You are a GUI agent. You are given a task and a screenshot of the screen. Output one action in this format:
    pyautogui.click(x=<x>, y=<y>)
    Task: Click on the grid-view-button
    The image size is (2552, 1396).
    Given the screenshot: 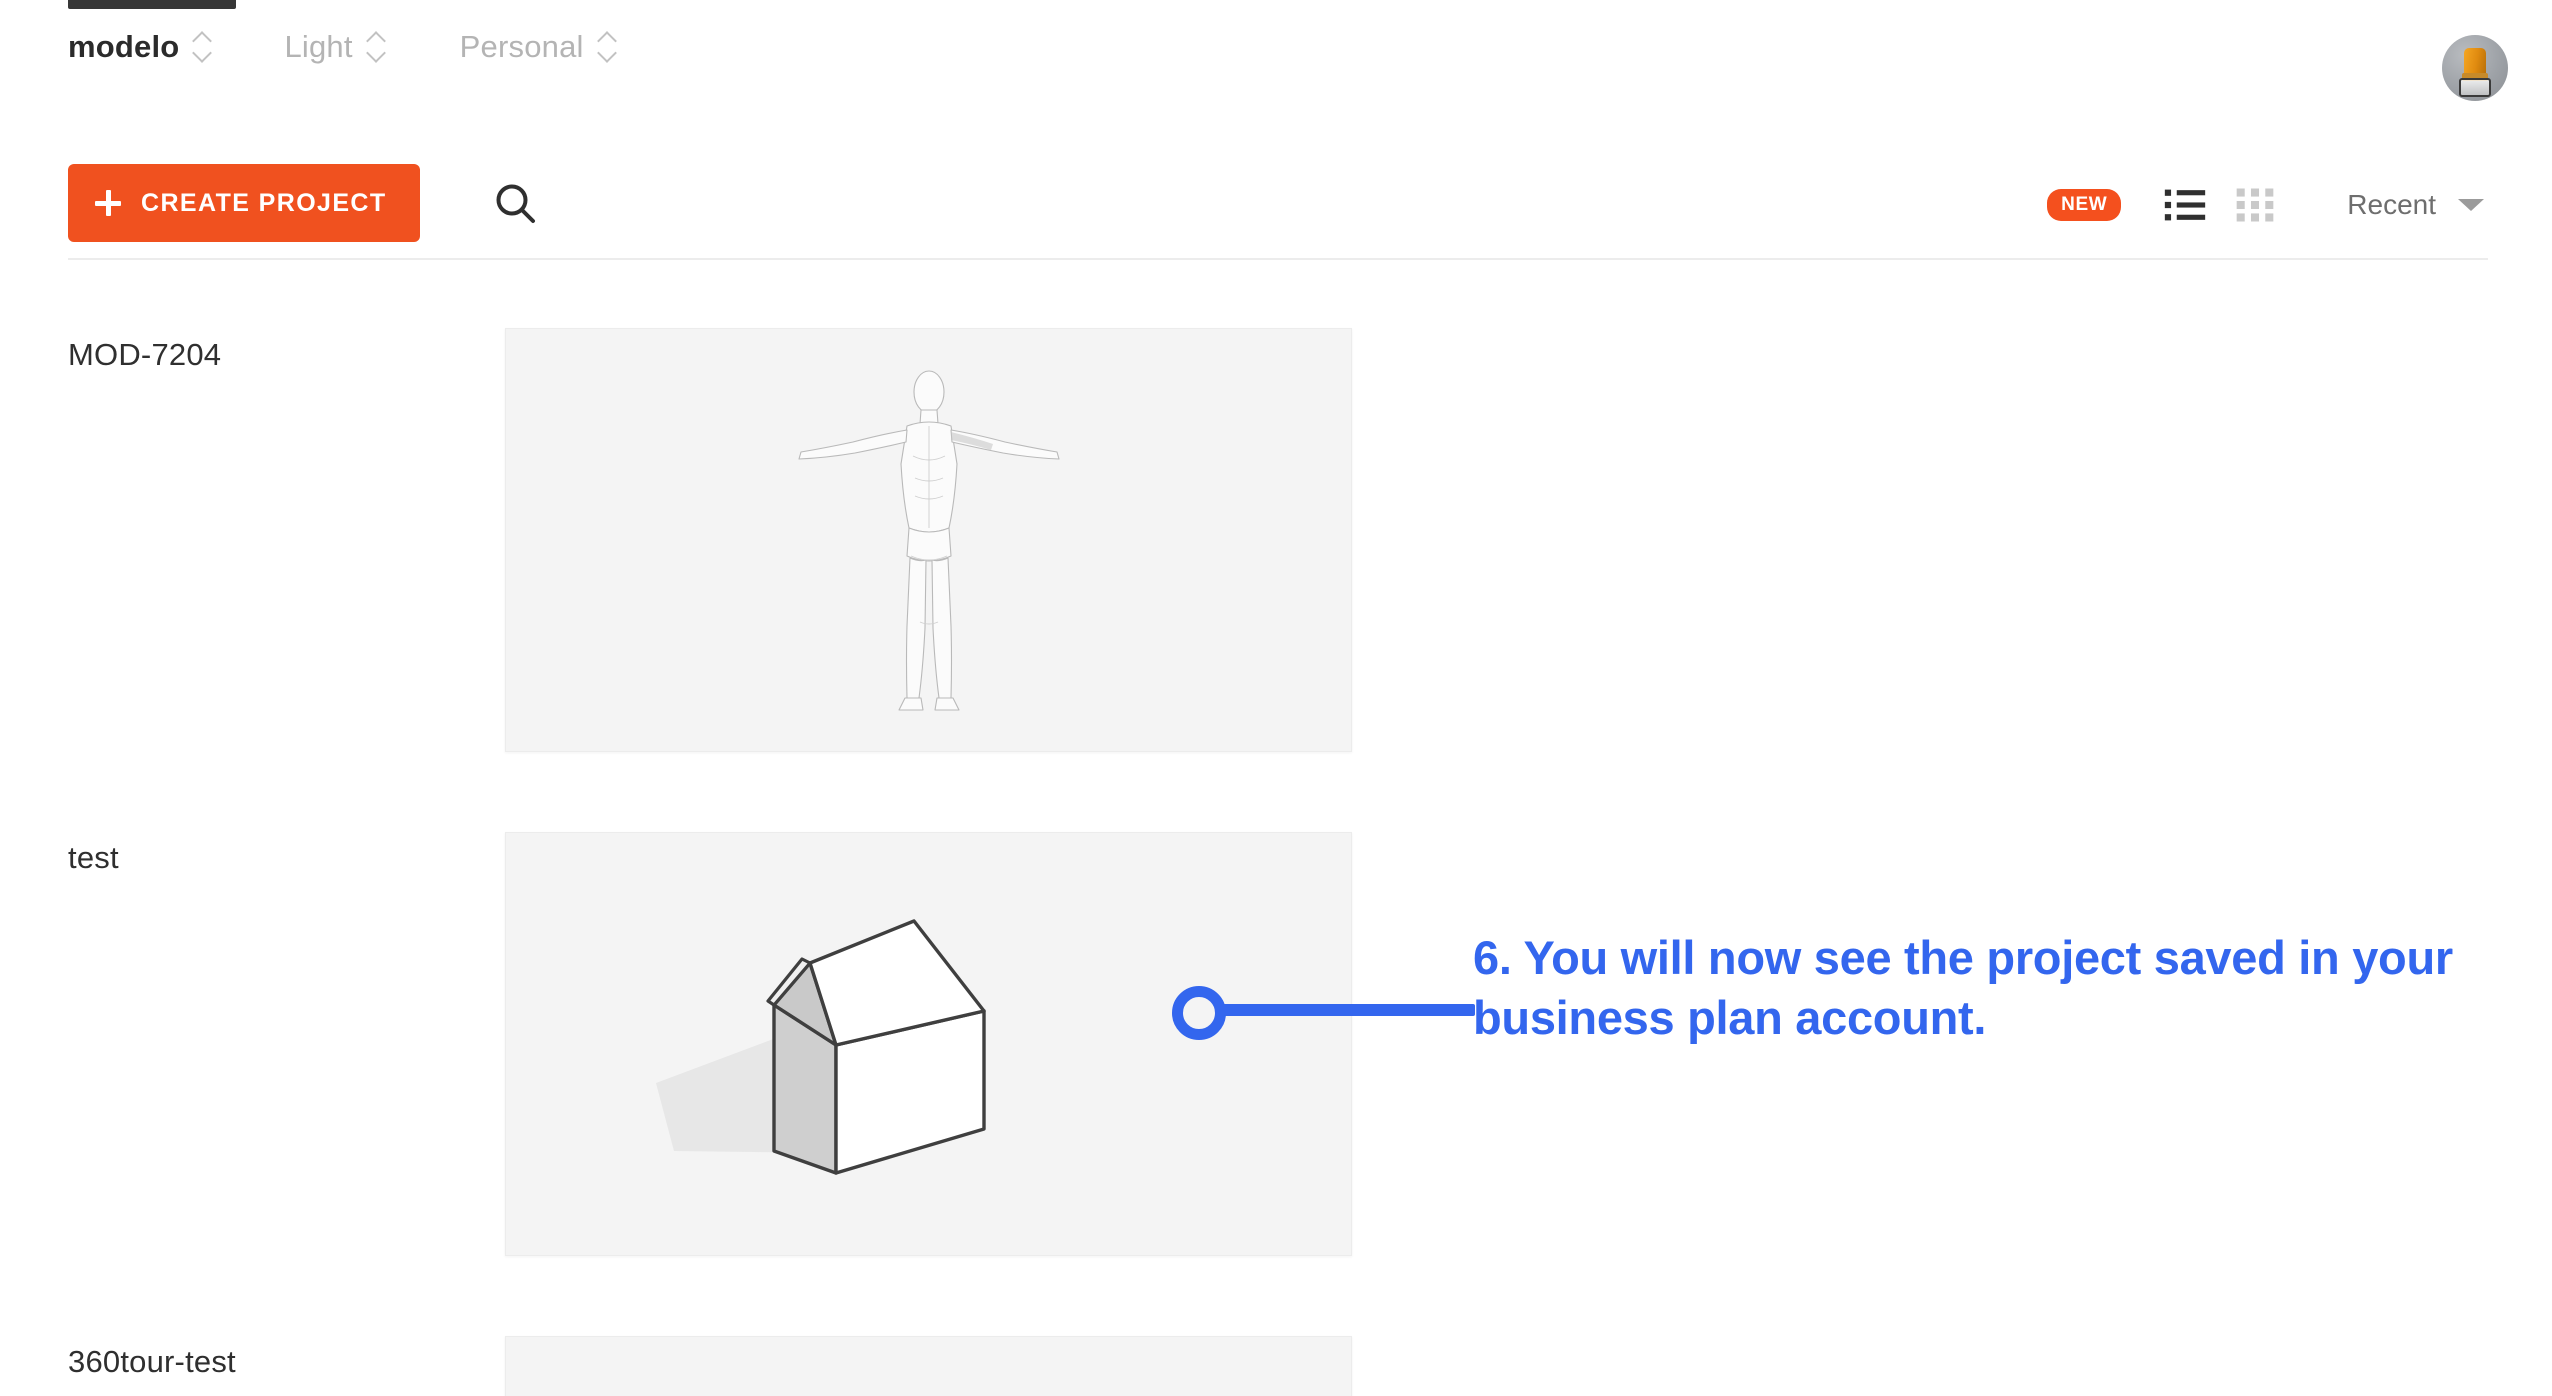 What is the action you would take?
    pyautogui.click(x=2255, y=205)
    